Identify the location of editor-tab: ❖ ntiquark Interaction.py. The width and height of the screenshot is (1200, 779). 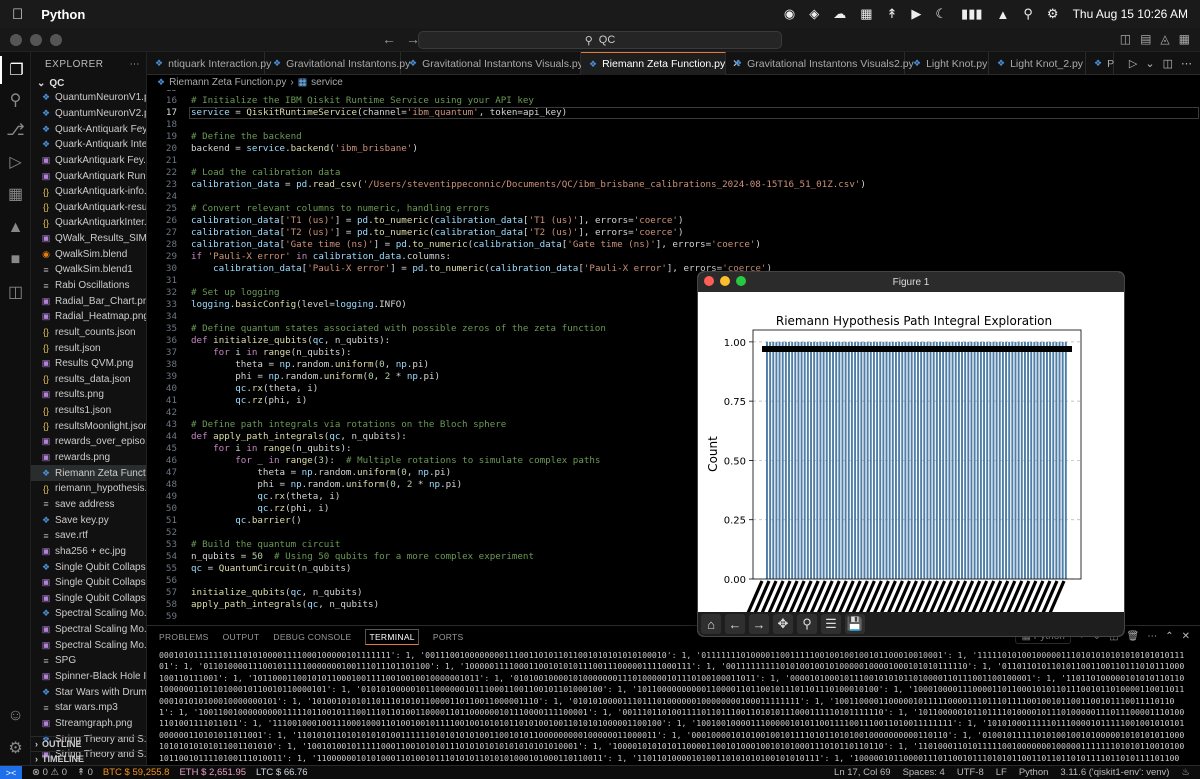
(209, 63).